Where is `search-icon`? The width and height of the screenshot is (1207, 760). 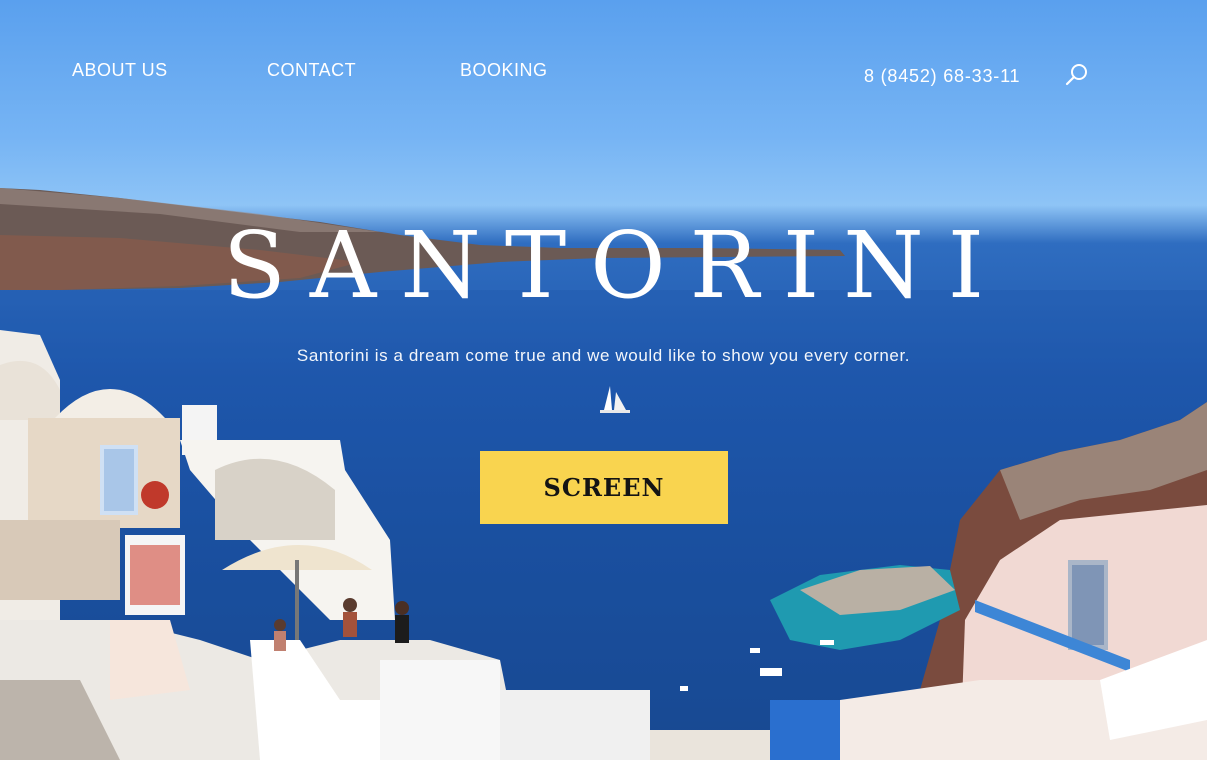
search-icon is located at coordinates (1076, 75).